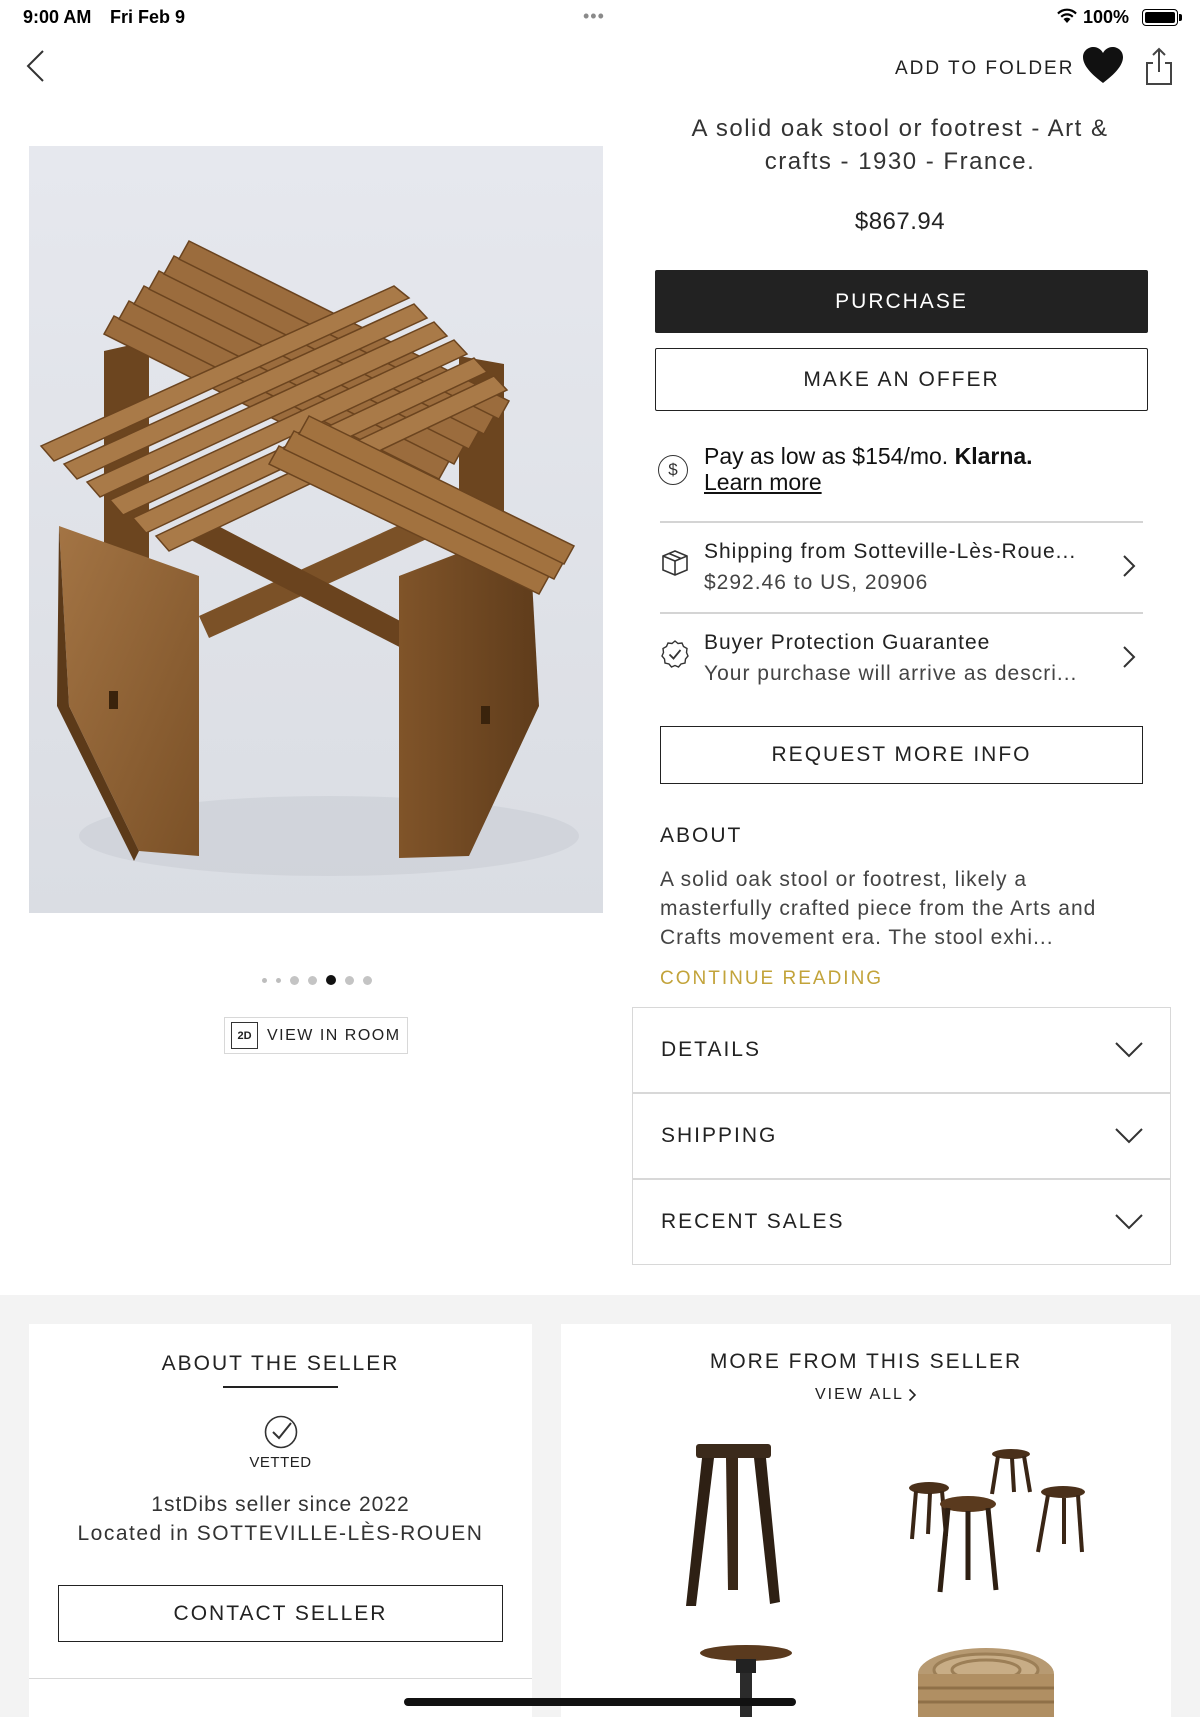 The height and width of the screenshot is (1717, 1200). Describe the element at coordinates (1067, 15) in the screenshot. I see `wifi-icon` at that location.